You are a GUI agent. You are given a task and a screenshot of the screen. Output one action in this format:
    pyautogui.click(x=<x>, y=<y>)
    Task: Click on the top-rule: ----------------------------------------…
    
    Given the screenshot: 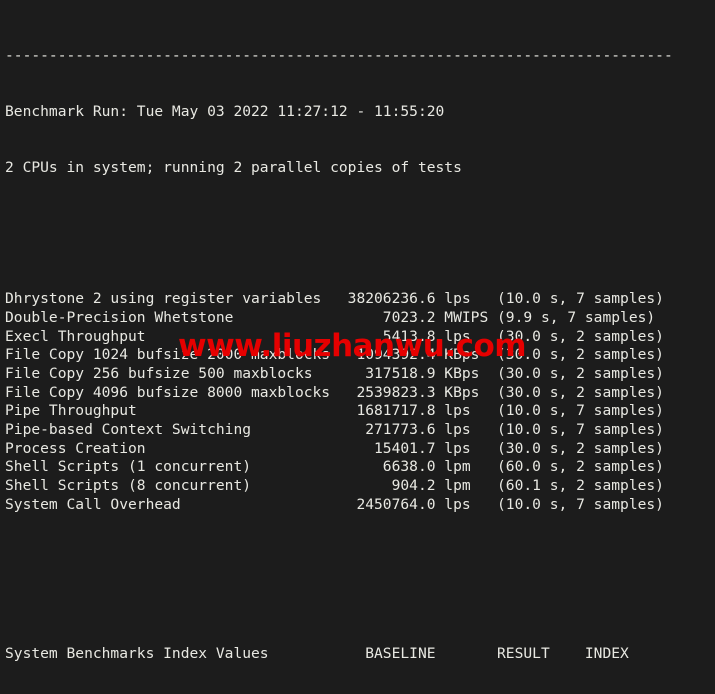 What is the action you would take?
    pyautogui.click(x=339, y=56)
    